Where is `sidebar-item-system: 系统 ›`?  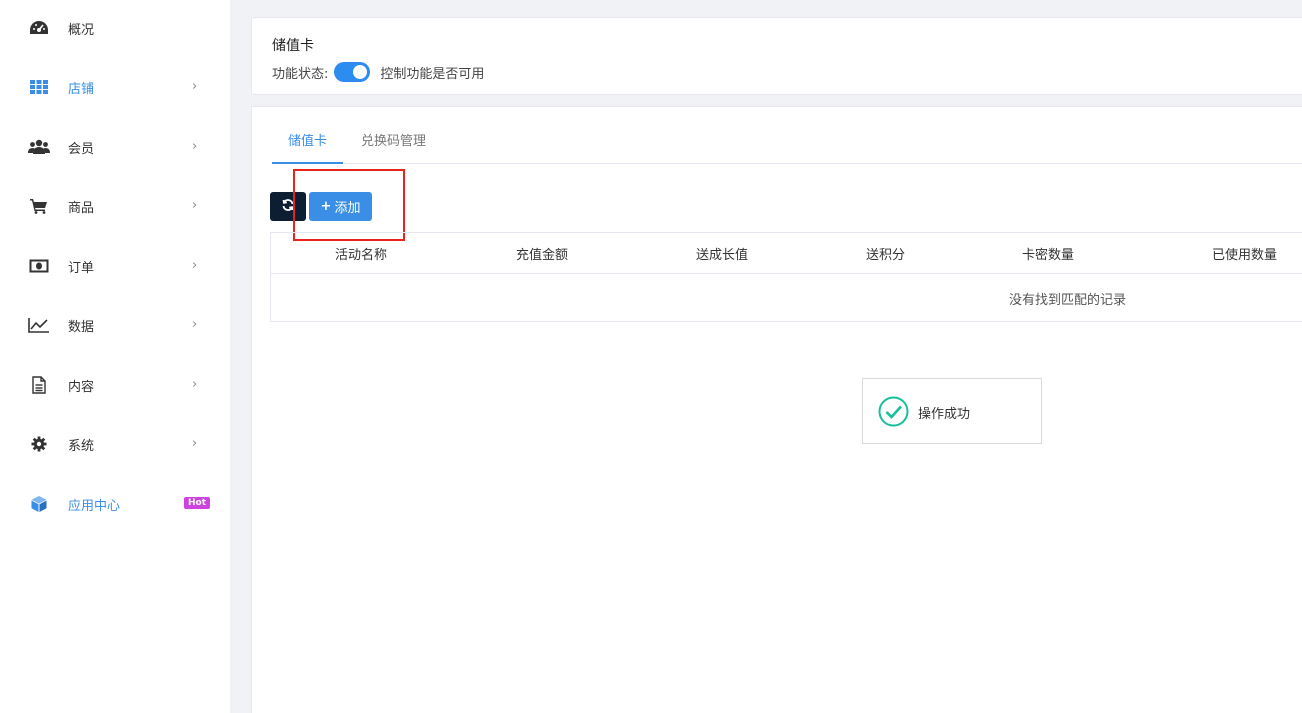
sidebar-item-system: 系统 › is located at coordinates (115, 444).